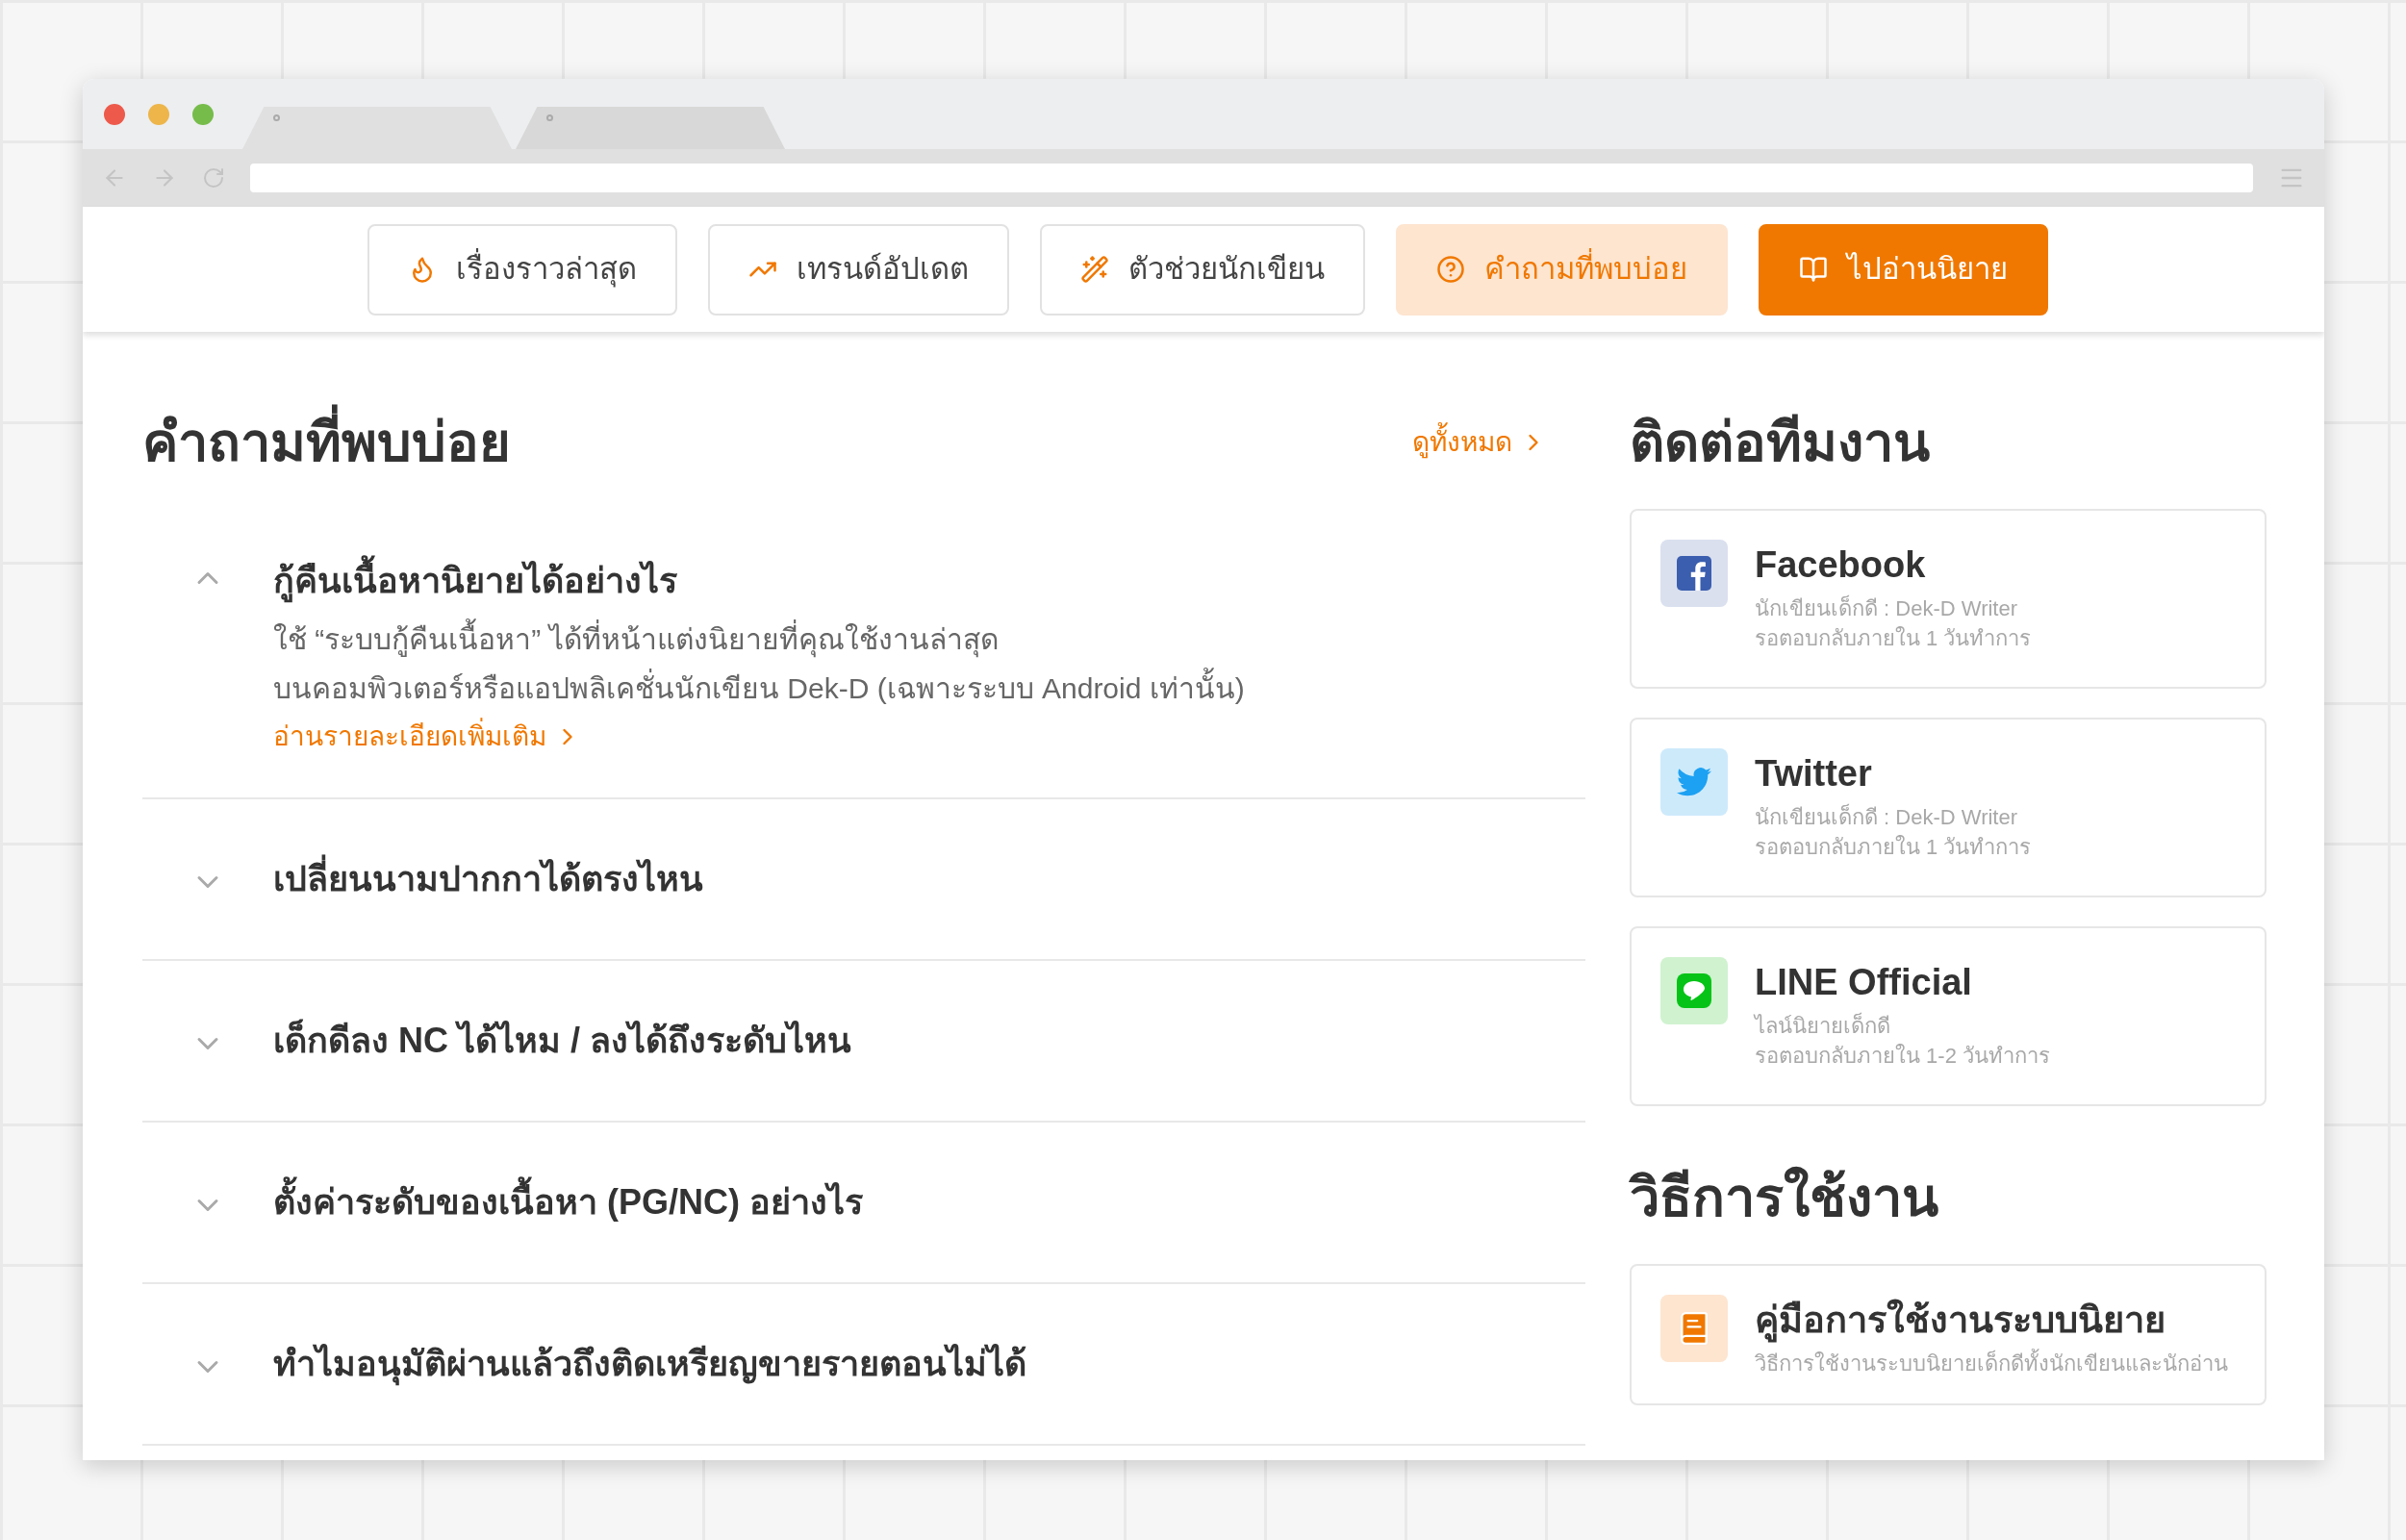 The height and width of the screenshot is (1540, 2406). I want to click on section-title: วิธีการใช้งาน, so click(1784, 1197).